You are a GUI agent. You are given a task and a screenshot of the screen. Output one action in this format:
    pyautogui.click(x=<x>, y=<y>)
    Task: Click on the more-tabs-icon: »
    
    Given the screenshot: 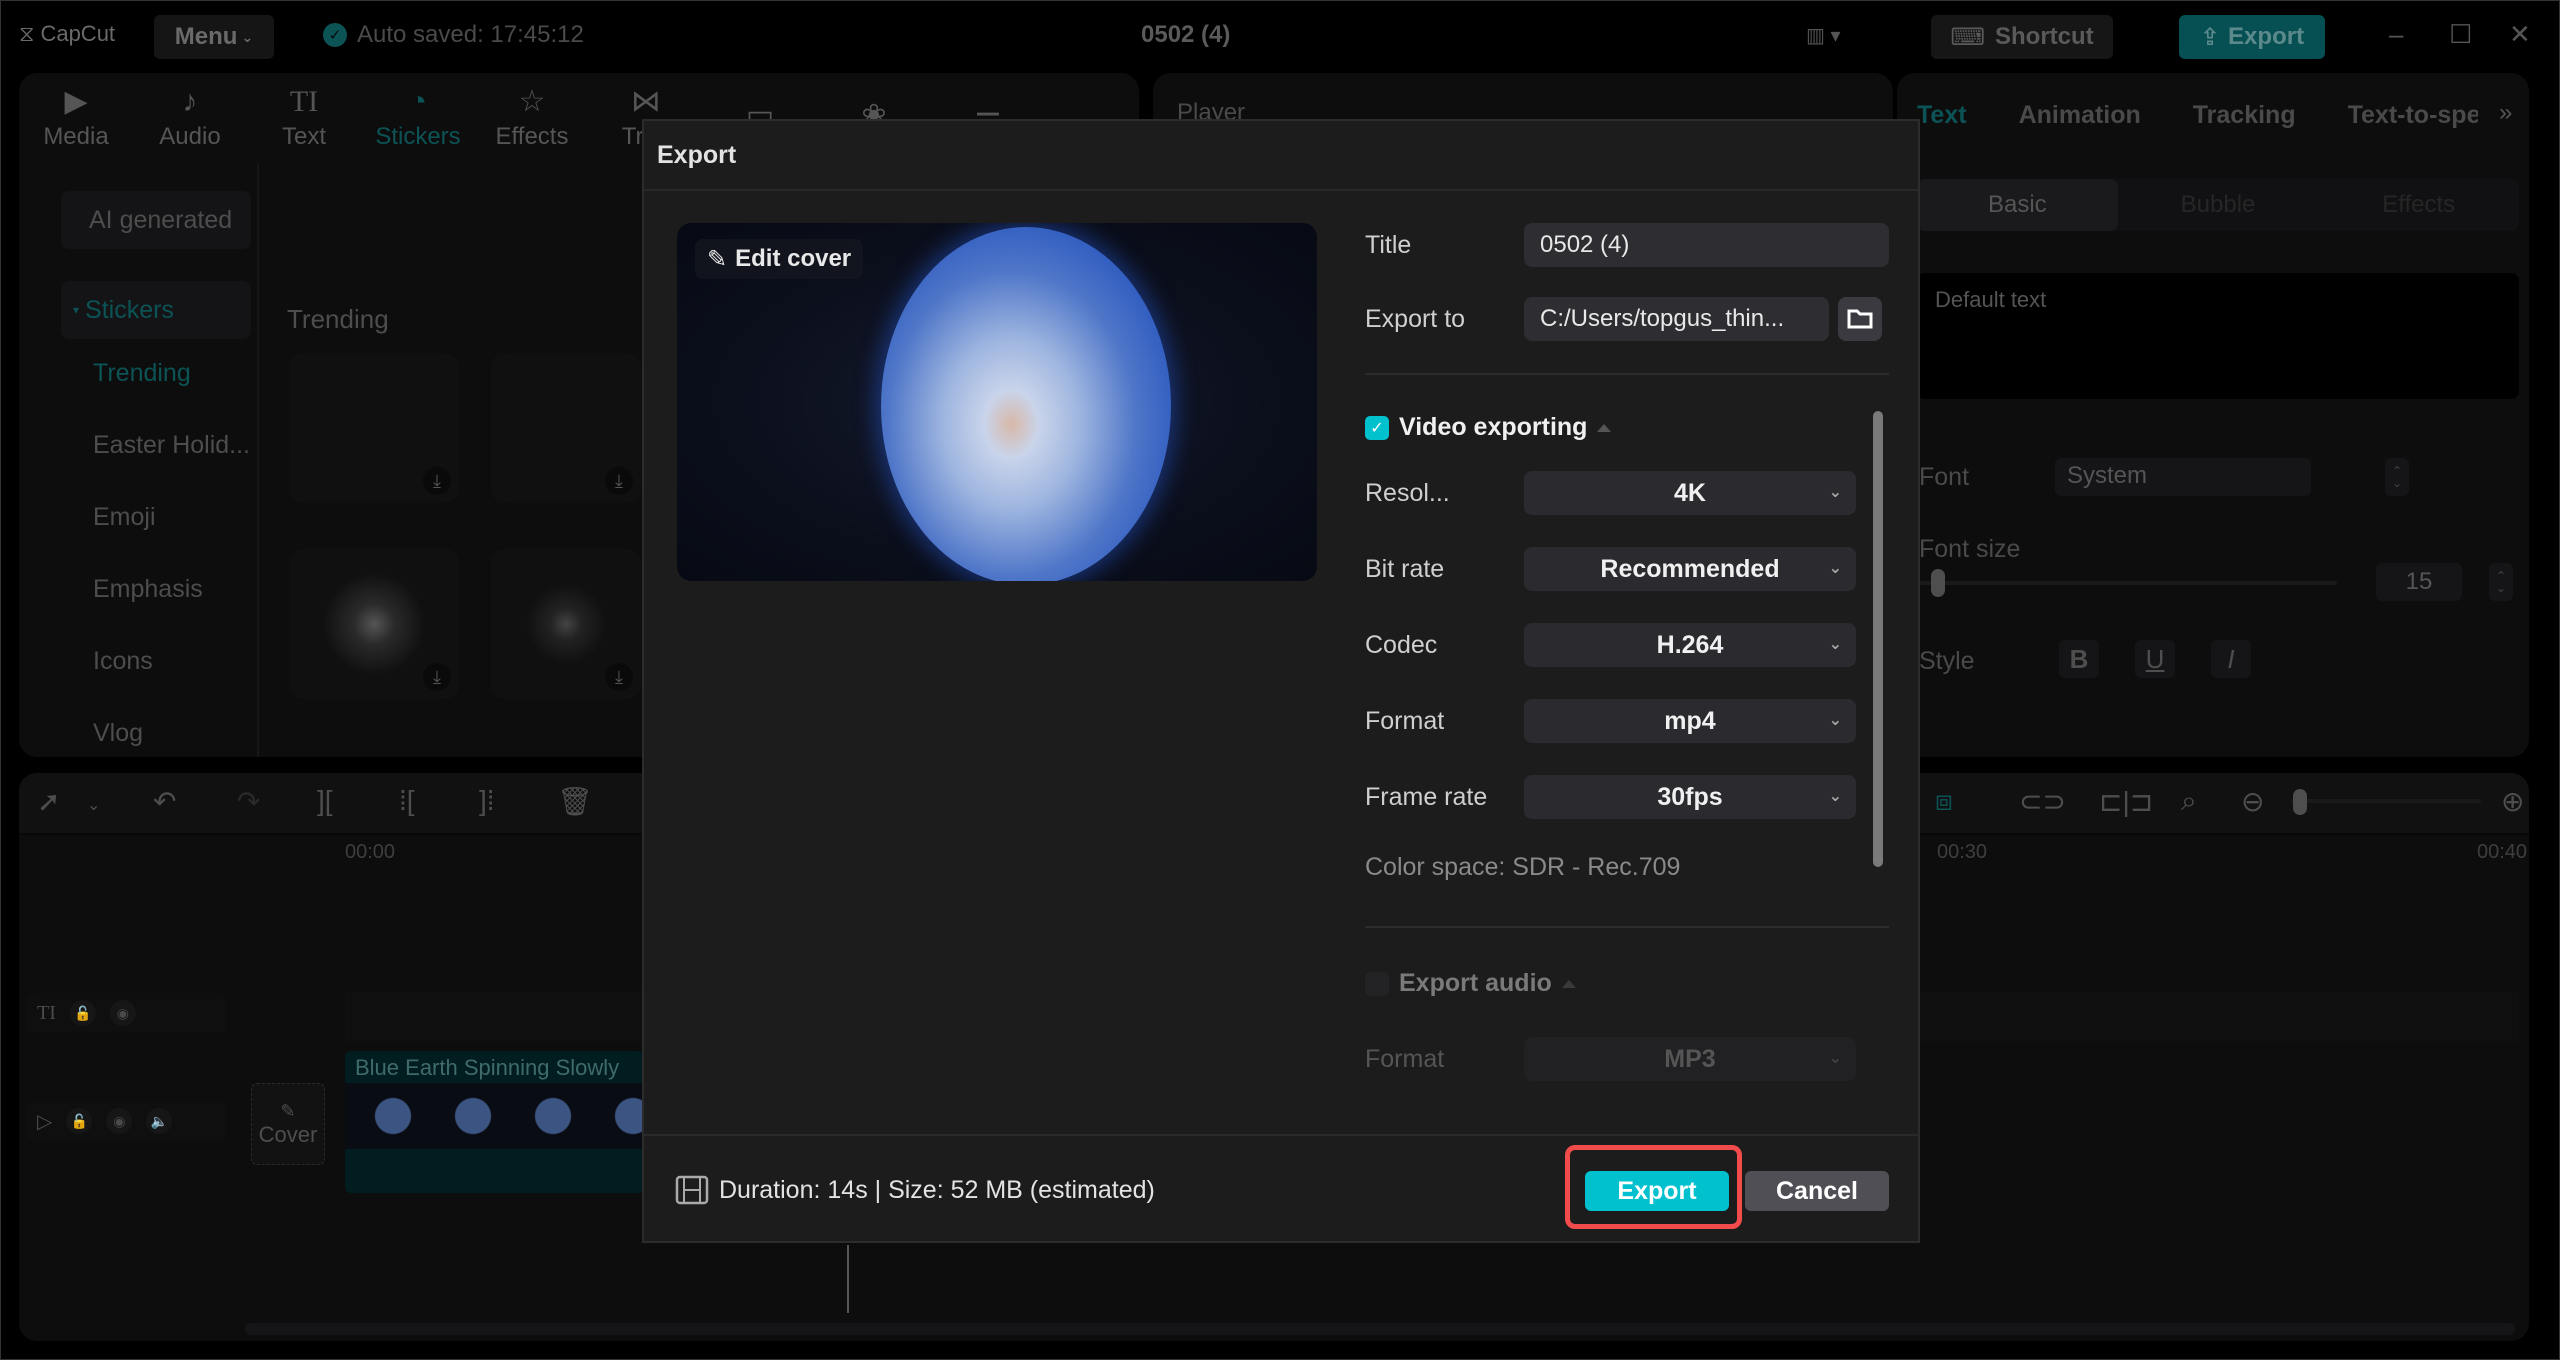 What is the action you would take?
    pyautogui.click(x=2505, y=113)
    